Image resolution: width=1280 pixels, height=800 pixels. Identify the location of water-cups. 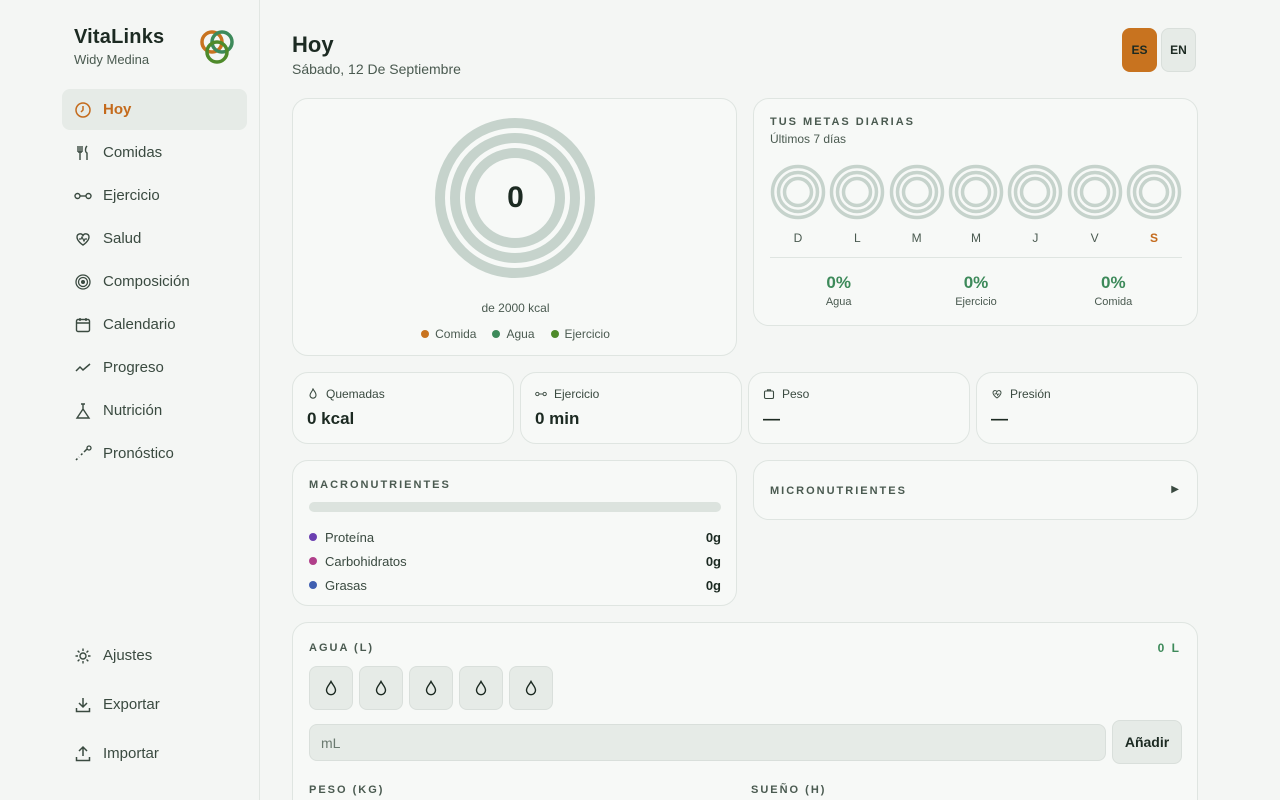
(431, 688).